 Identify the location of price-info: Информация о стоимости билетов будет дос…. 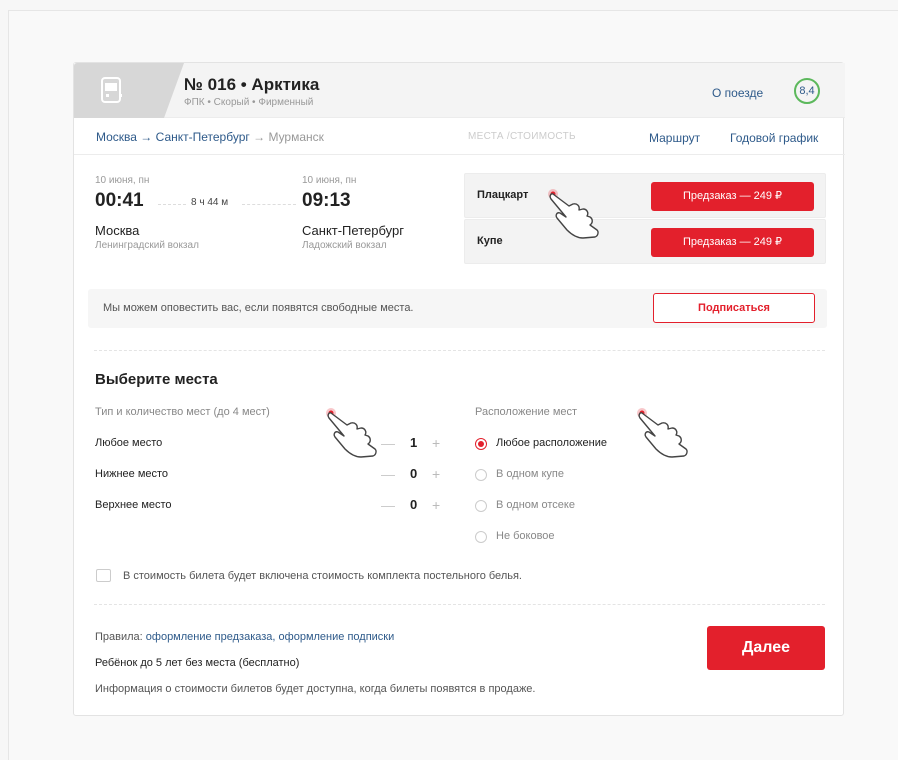
(315, 689).